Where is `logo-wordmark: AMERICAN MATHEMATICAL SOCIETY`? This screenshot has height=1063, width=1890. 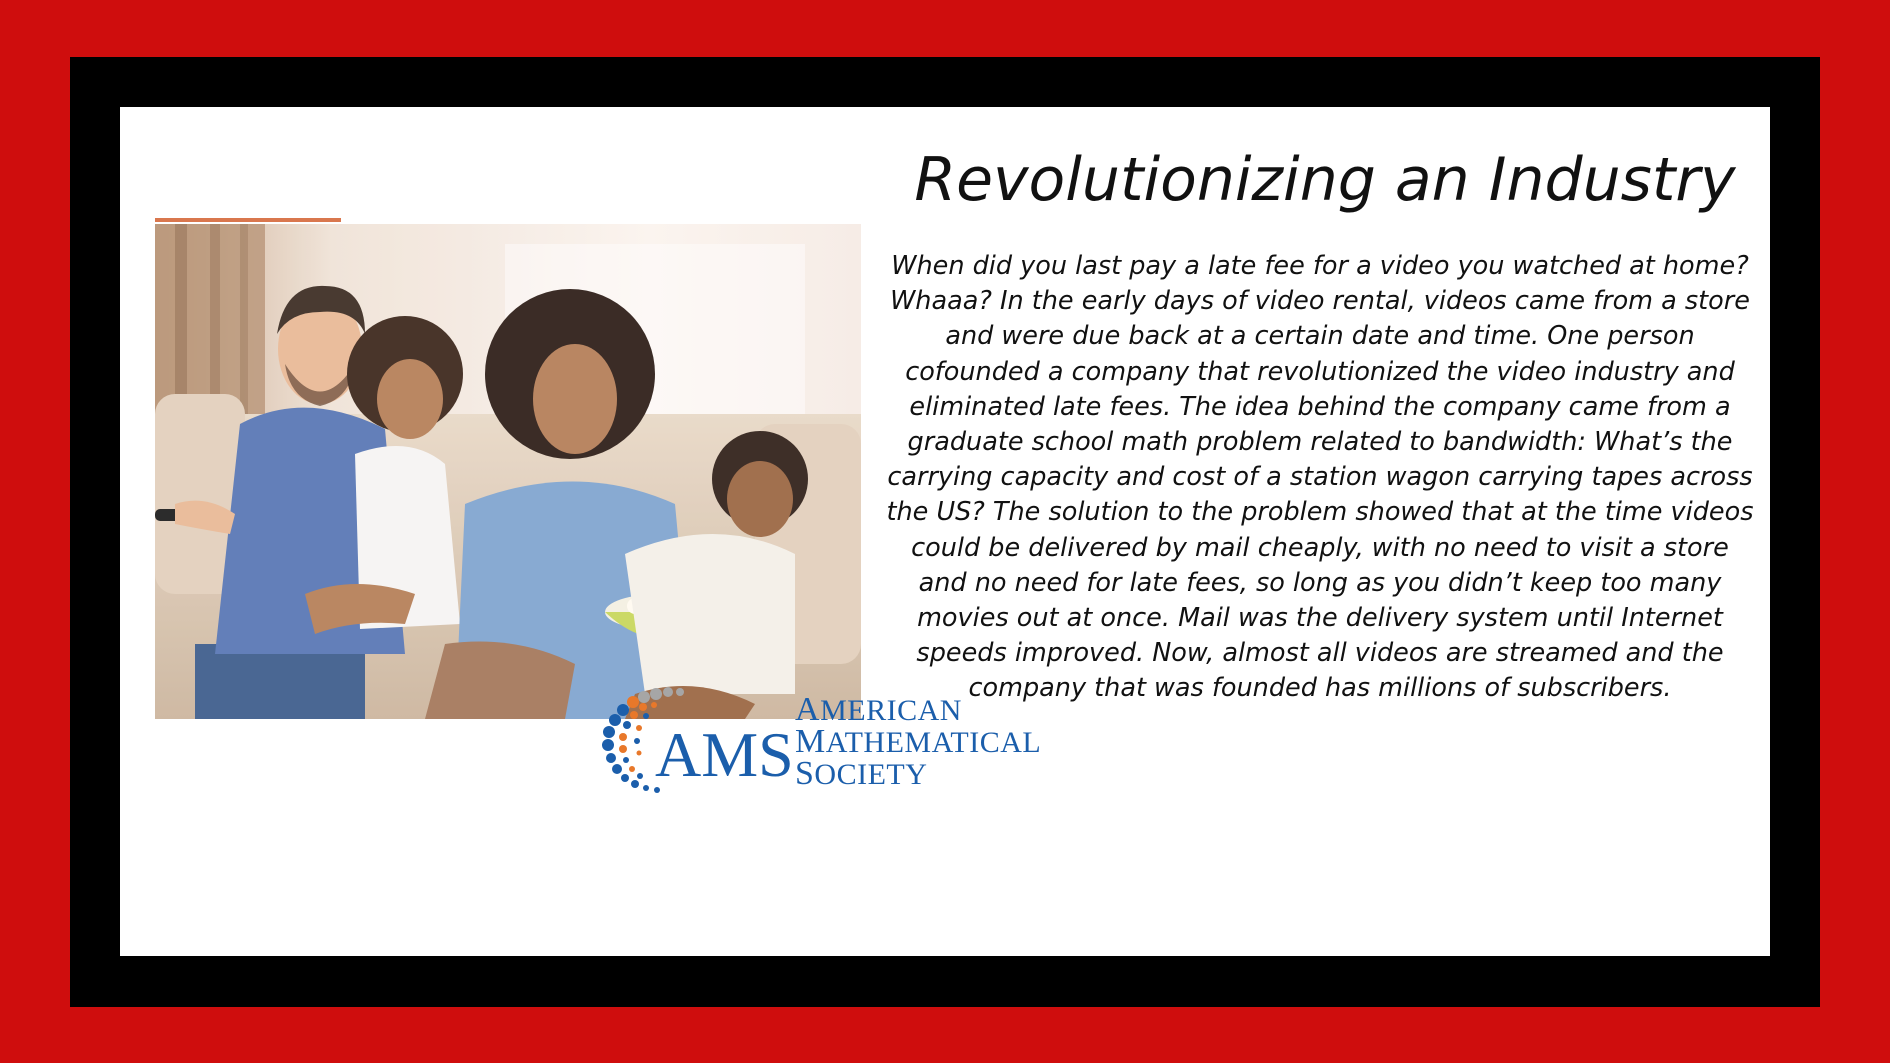 logo-wordmark: AMERICAN MATHEMATICAL SOCIETY is located at coordinates (918, 741).